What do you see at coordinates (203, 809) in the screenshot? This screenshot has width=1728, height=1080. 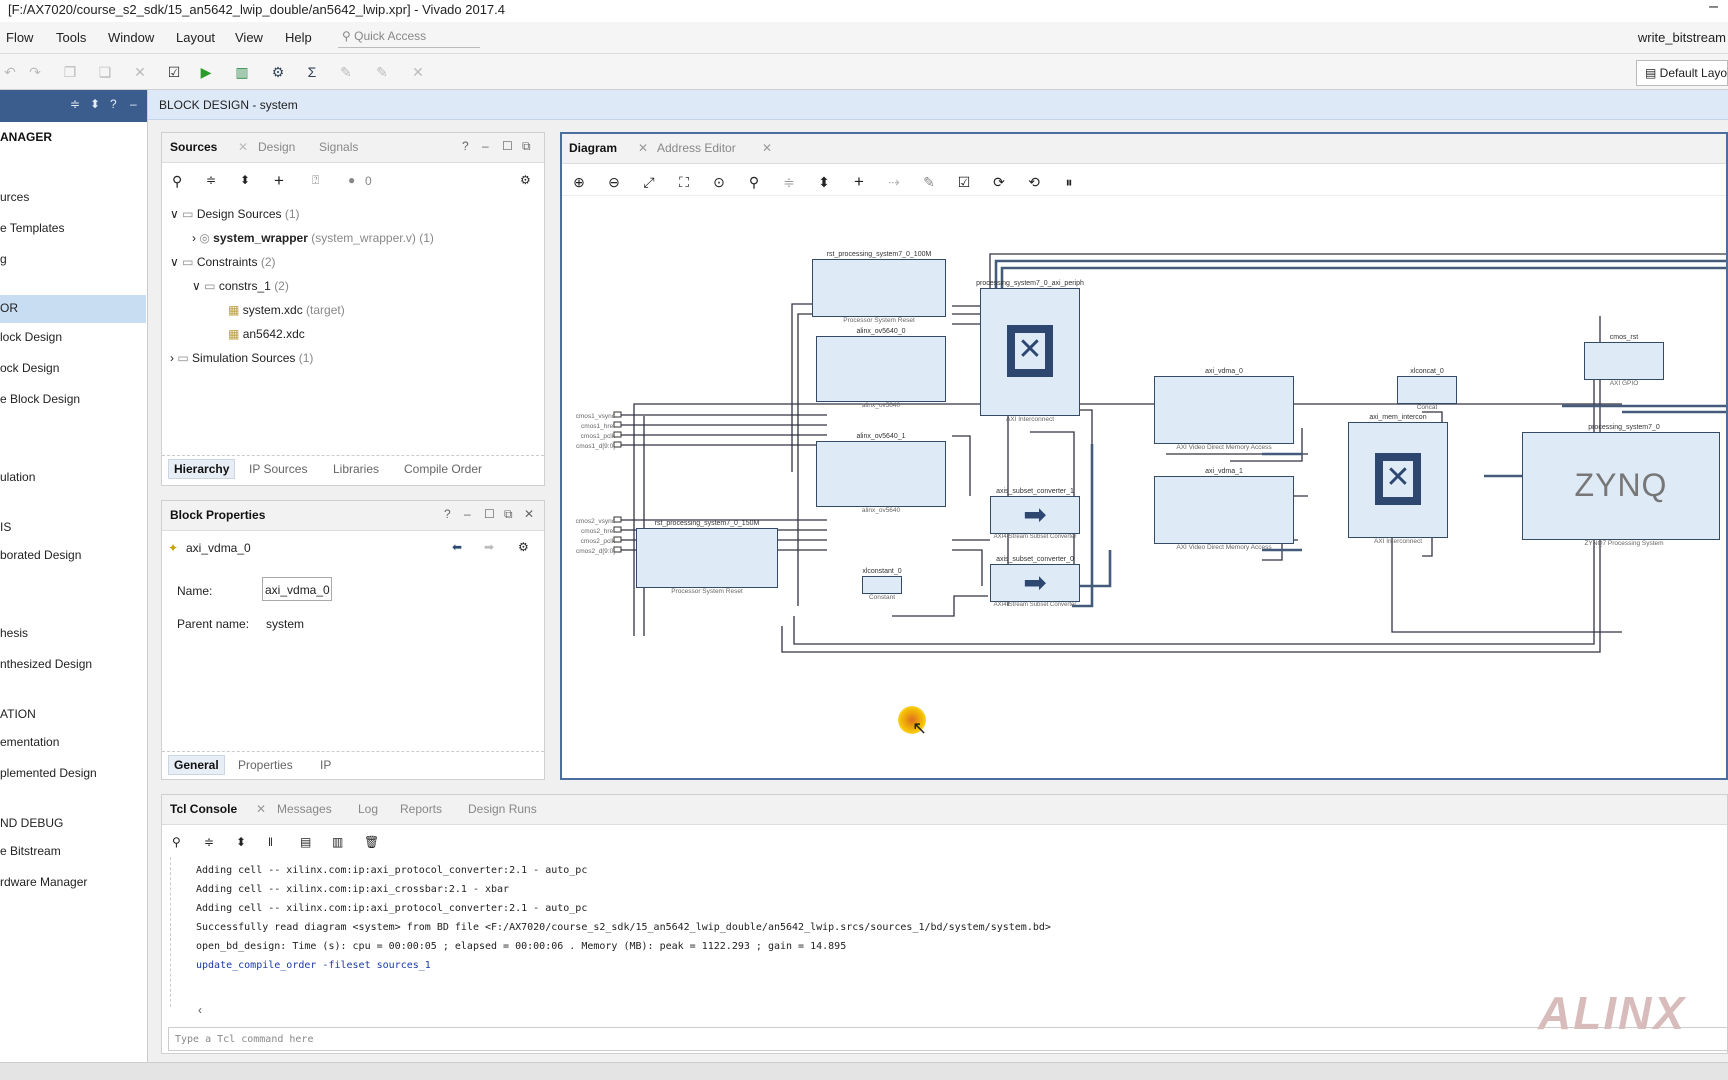 I see `tab-tcl-console: Tcl Console` at bounding box center [203, 809].